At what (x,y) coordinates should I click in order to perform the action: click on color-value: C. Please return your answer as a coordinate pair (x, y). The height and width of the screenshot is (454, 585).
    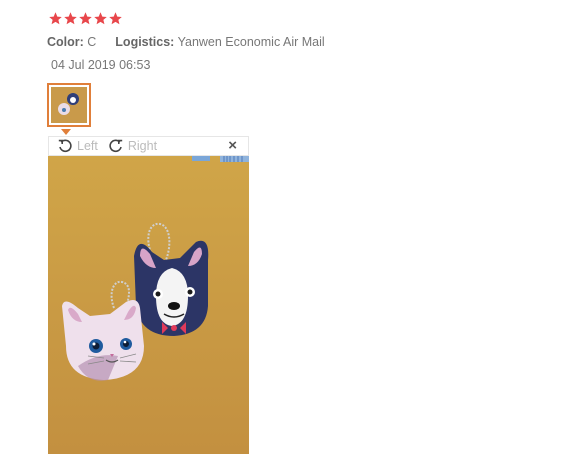
    Looking at the image, I should click on (92, 42).